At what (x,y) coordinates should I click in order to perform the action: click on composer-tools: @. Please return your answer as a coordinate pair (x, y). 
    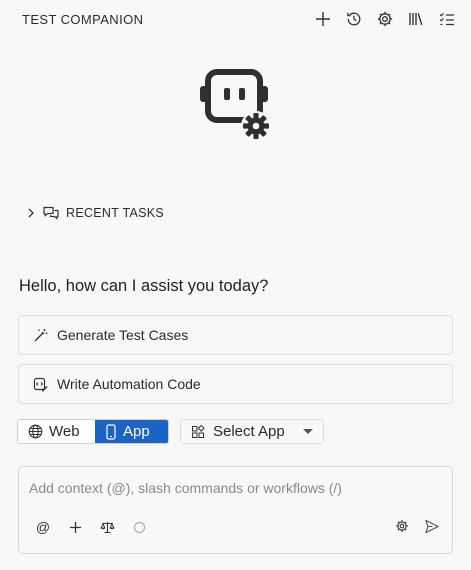
    Looking at the image, I should click on (91, 527).